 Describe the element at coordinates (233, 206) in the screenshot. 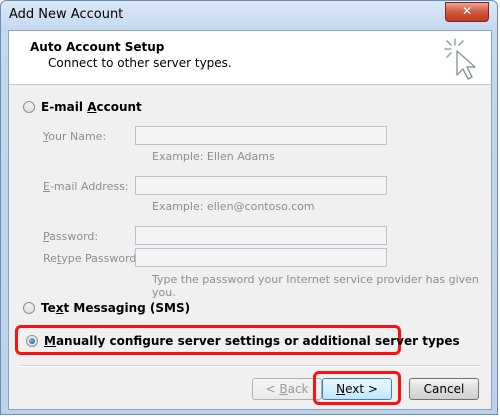

I see `email-address-hint: Example: ellen@contoso.com` at that location.